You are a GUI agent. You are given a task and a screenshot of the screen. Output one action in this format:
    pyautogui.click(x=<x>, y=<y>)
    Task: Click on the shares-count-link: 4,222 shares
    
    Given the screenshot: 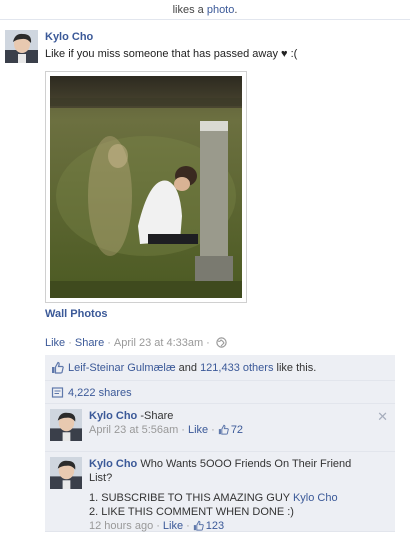 What is the action you would take?
    pyautogui.click(x=100, y=393)
    